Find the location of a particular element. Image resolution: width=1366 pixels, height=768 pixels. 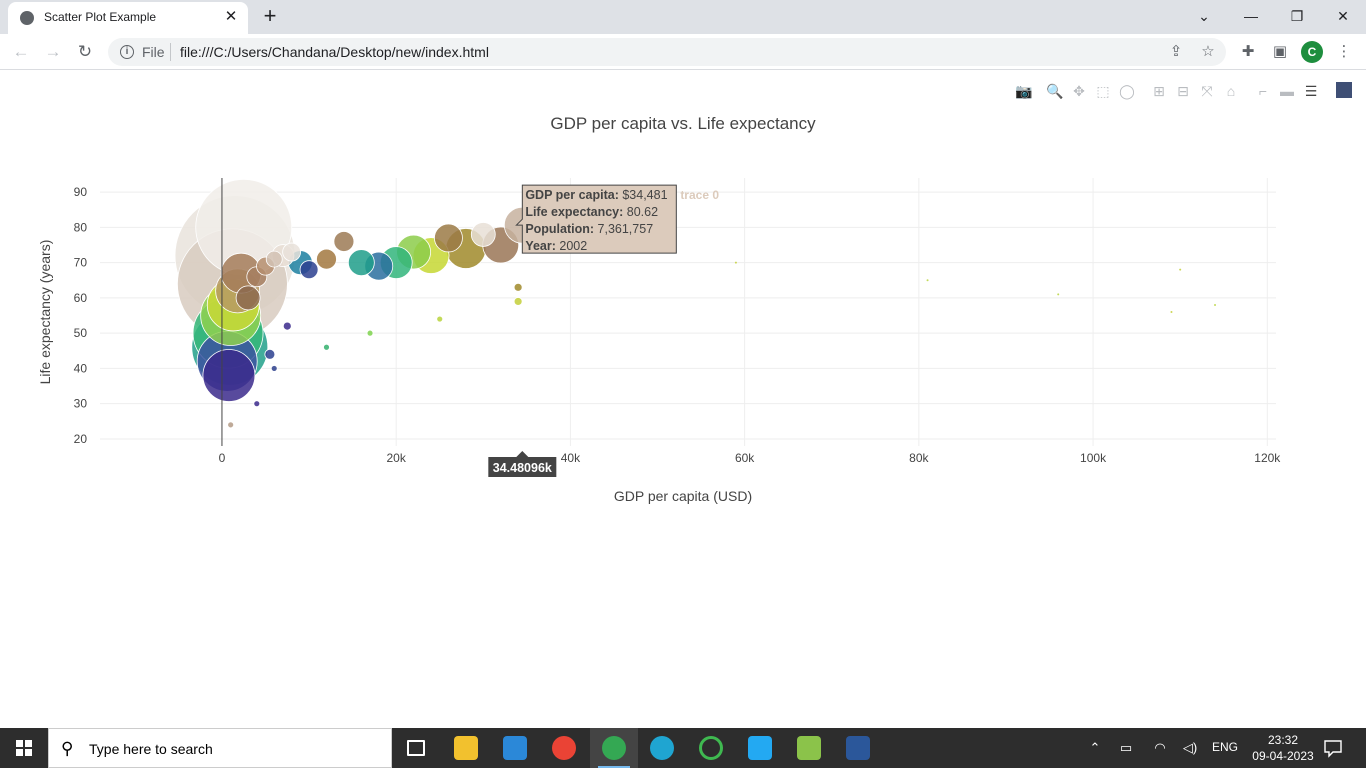

y-tick-label: 40 is located at coordinates (81, 368).